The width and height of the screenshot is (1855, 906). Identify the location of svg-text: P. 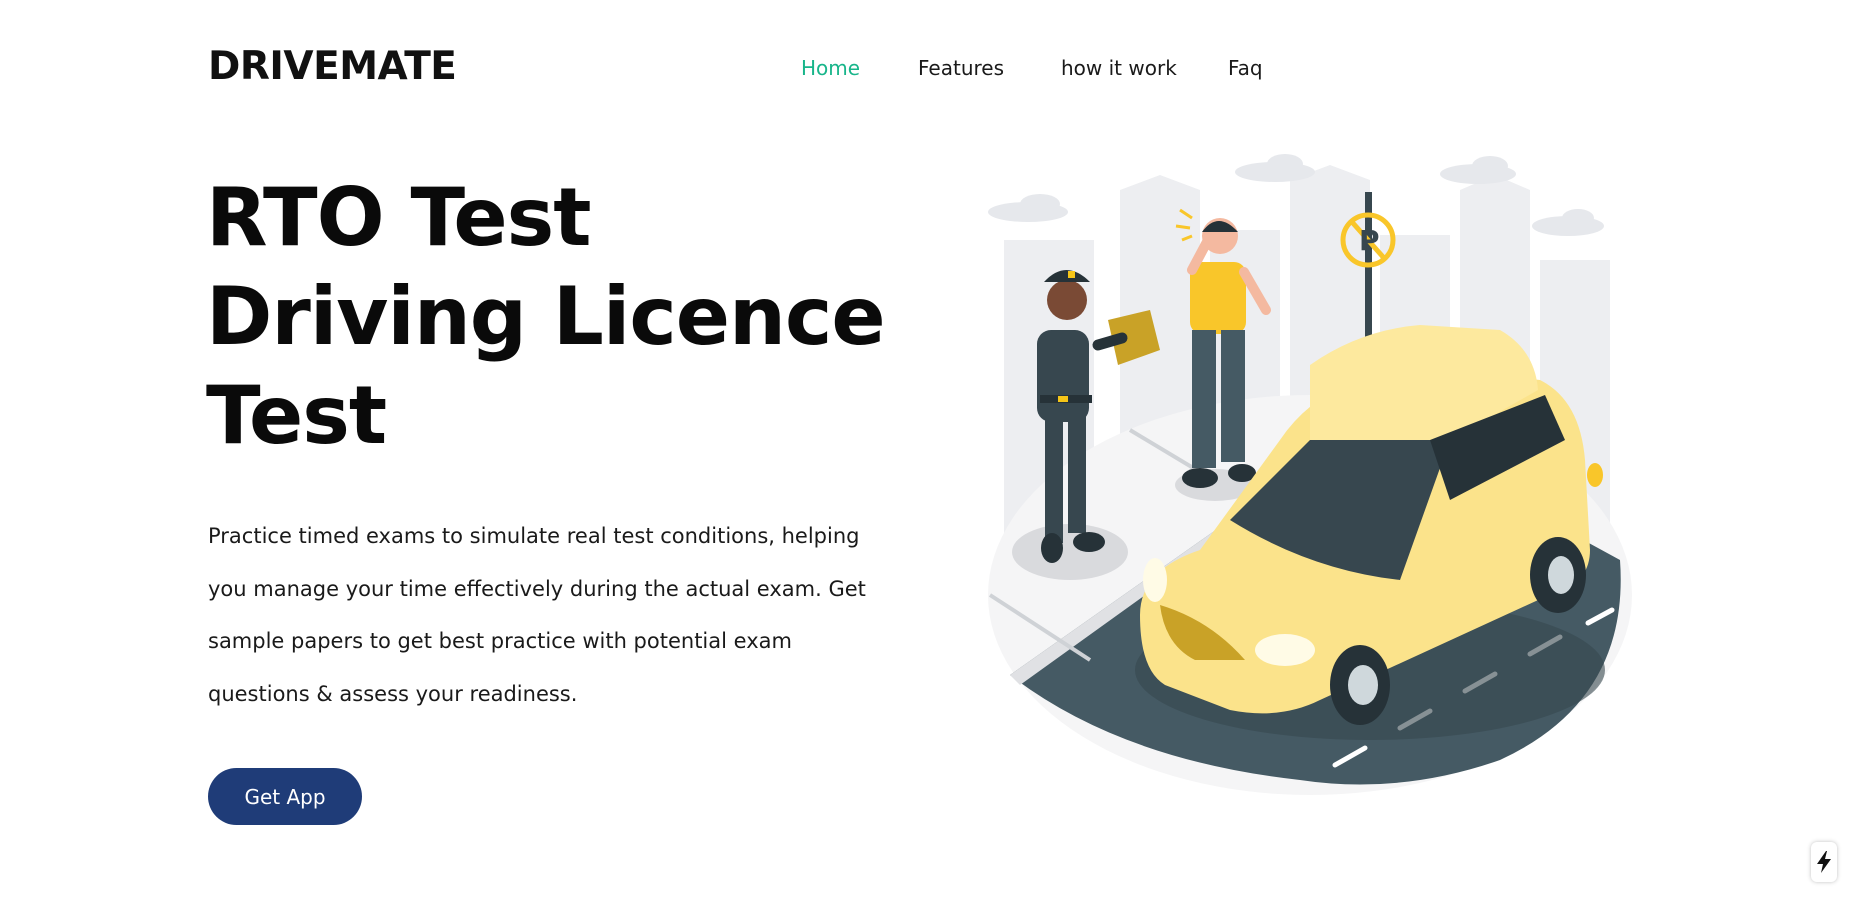
(1369, 240).